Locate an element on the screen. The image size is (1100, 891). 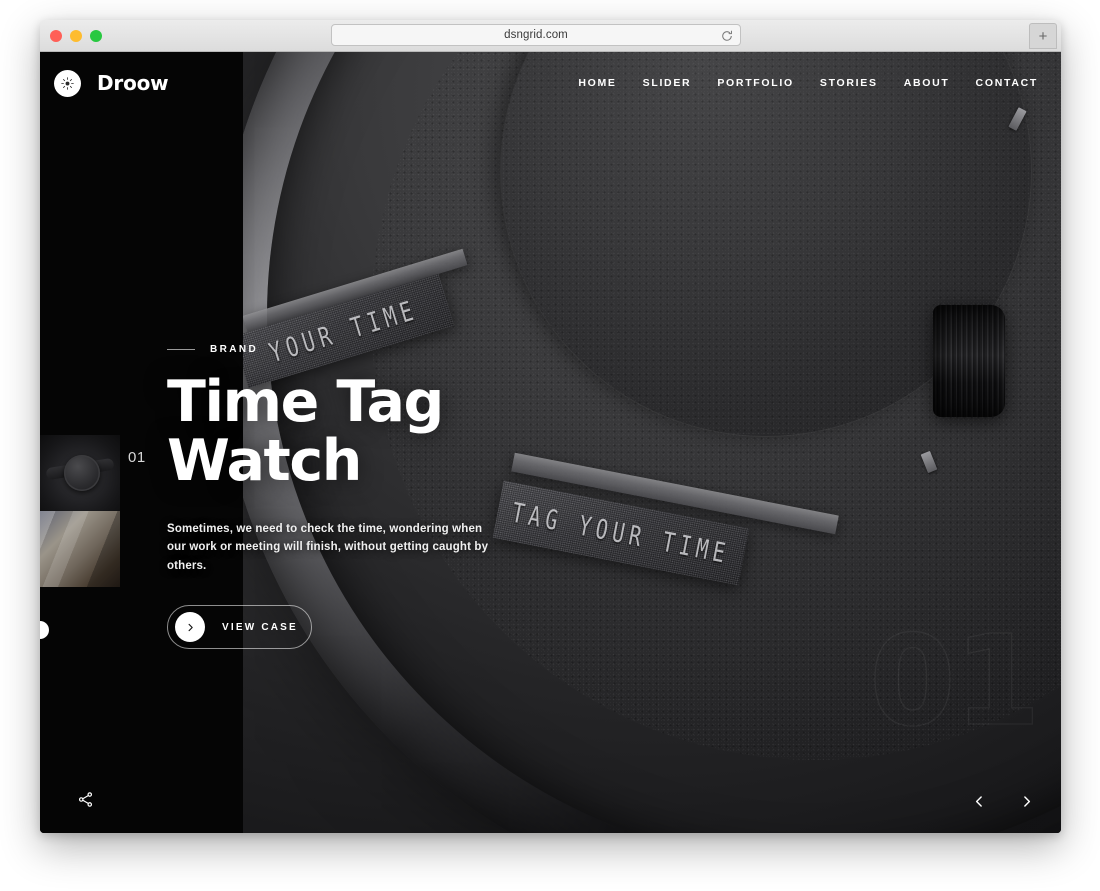
brand-name: Droow is located at coordinates (133, 83).